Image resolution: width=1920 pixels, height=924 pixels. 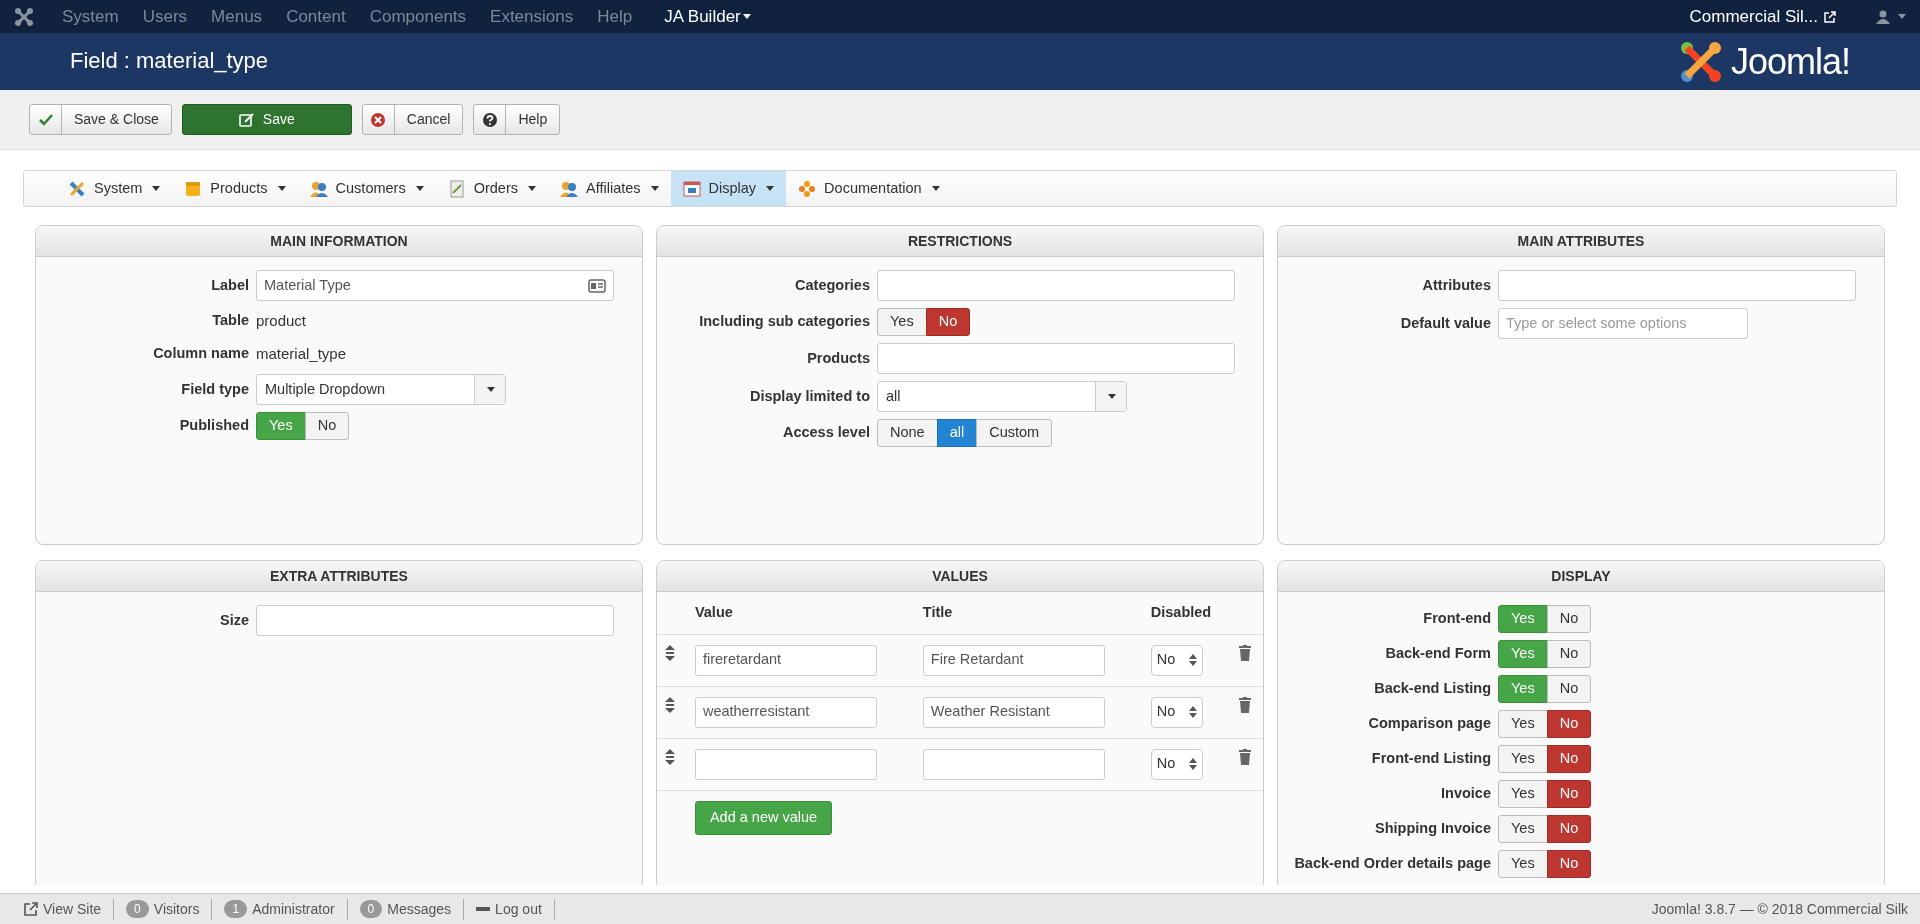 What do you see at coordinates (114, 188) in the screenshot?
I see `submenu-item: System` at bounding box center [114, 188].